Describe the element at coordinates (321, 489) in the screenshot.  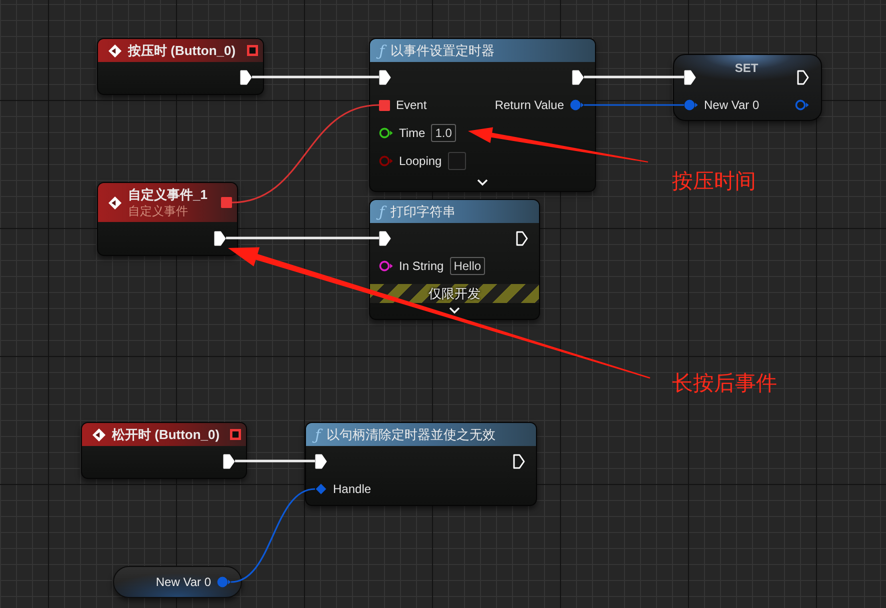
I see `reference-pin-icon` at that location.